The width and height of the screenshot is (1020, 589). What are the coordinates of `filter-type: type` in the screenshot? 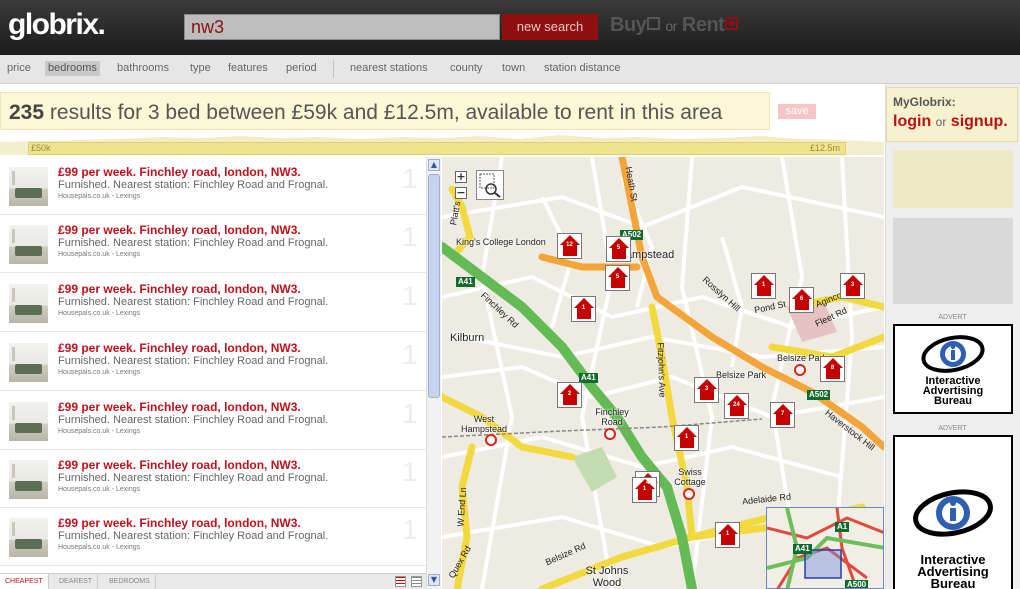 It's located at (200, 68).